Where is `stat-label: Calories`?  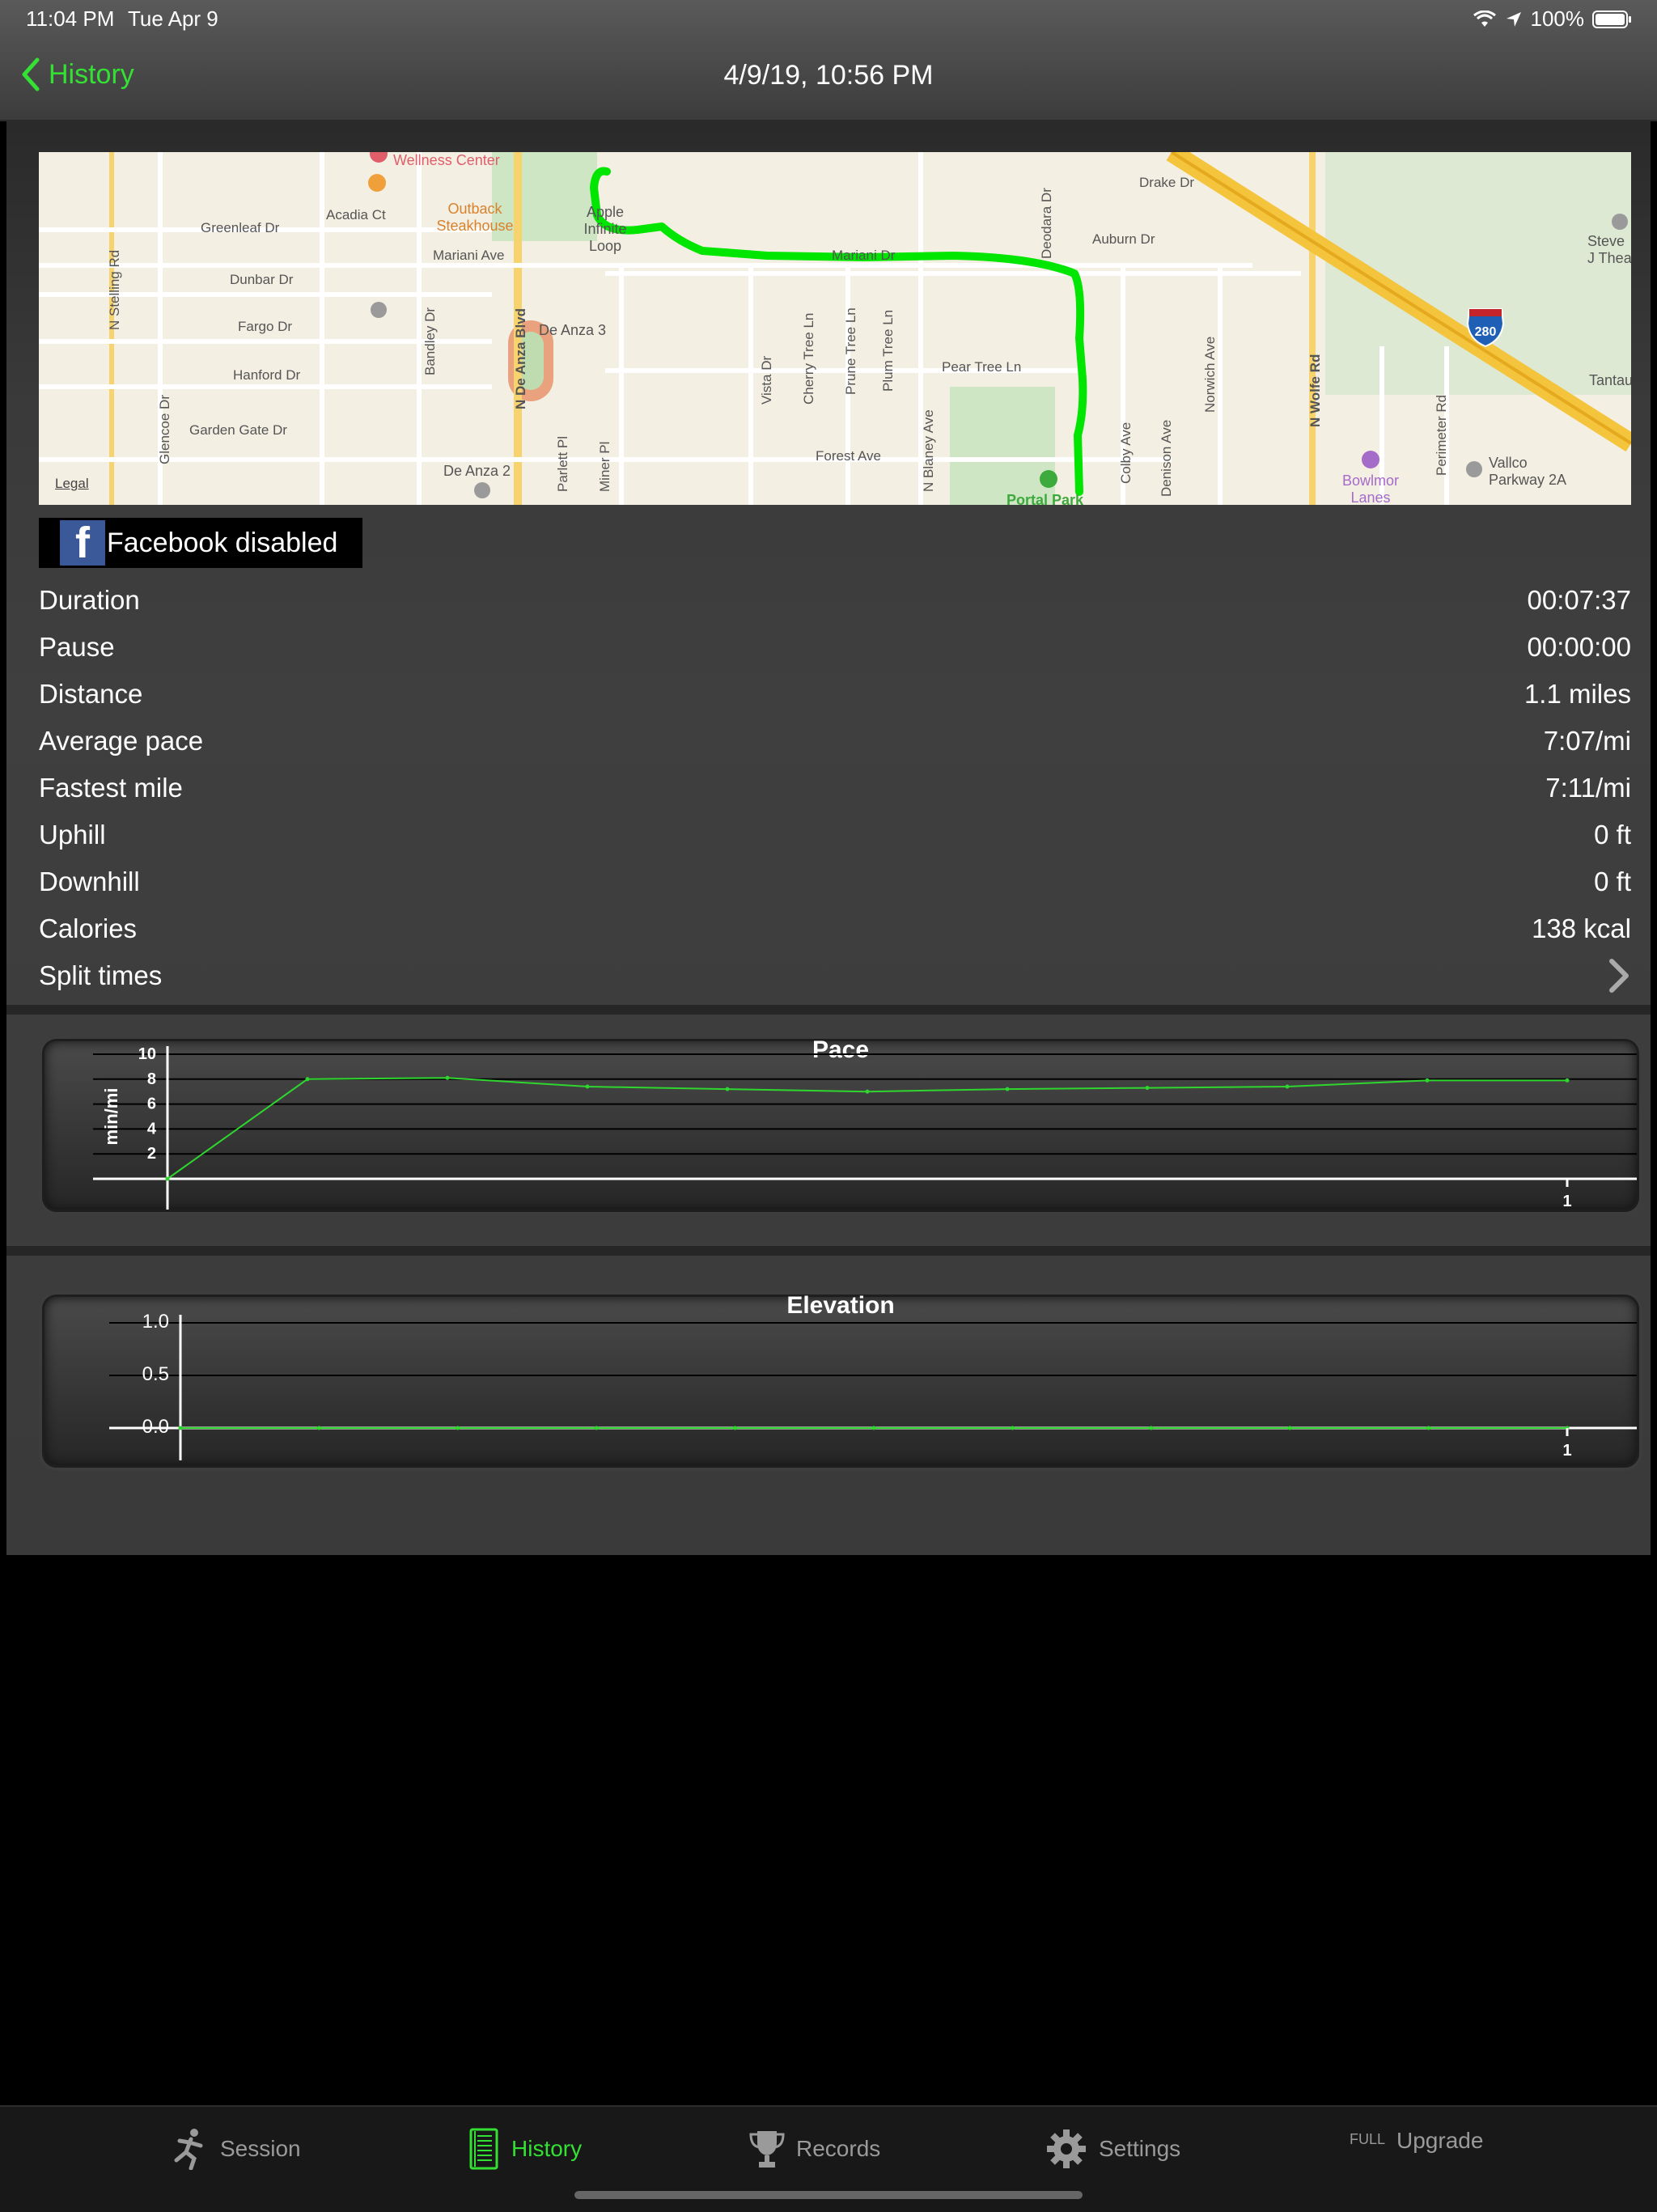 stat-label: Calories is located at coordinates (88, 928).